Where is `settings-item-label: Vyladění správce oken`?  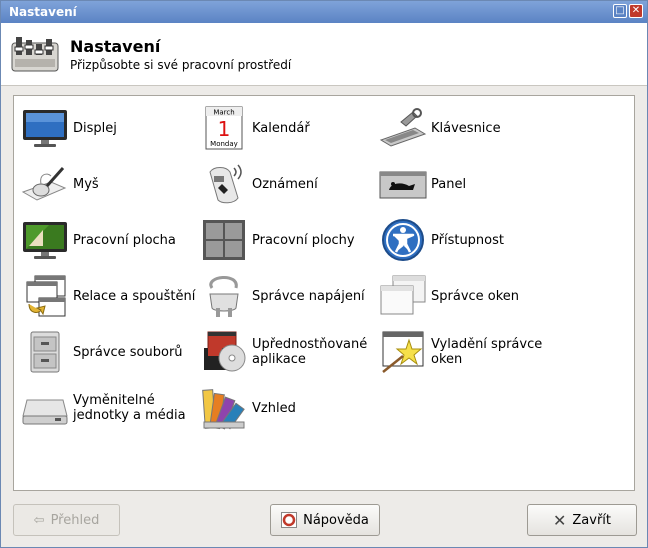 settings-item-label: Vyladění správce oken is located at coordinates (487, 352).